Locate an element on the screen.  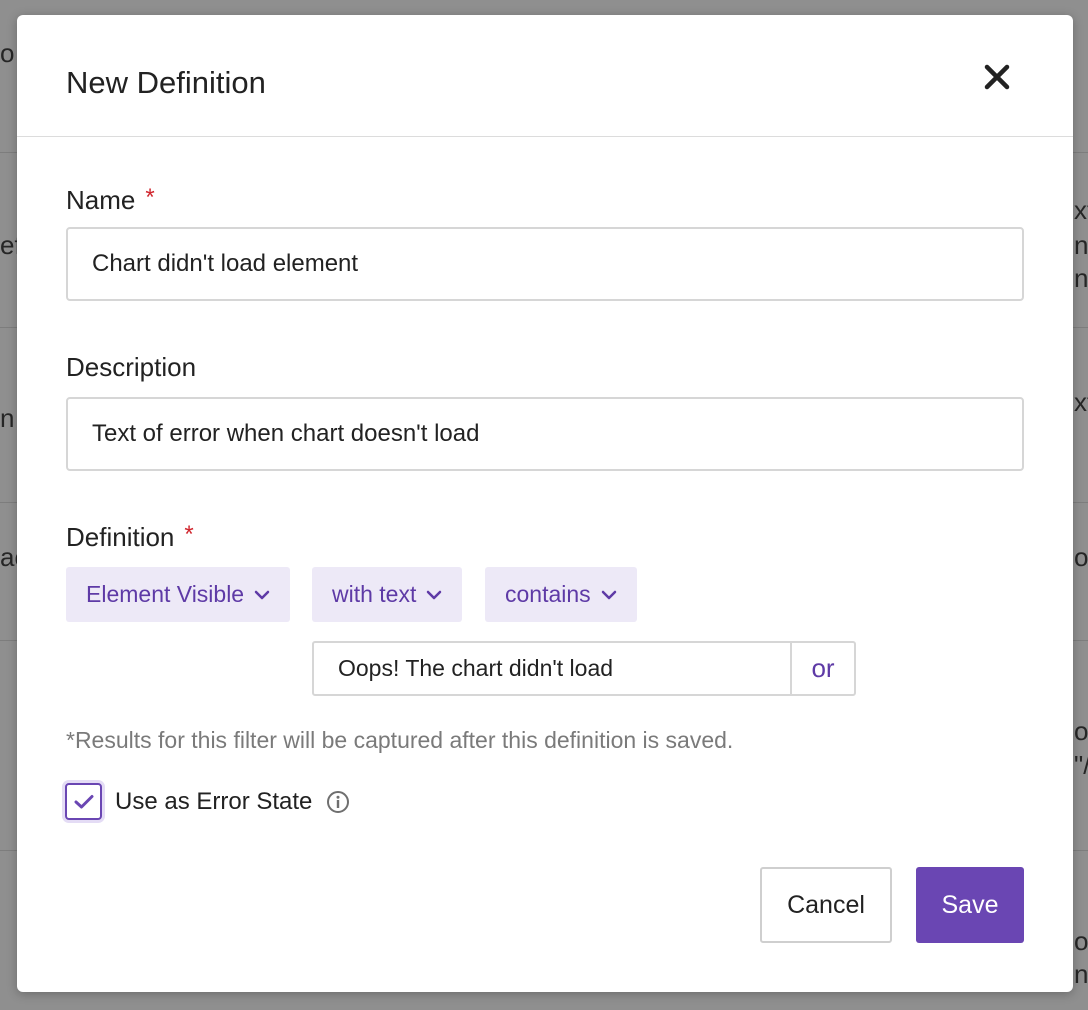
definition-label: Definition * is located at coordinates (130, 537).